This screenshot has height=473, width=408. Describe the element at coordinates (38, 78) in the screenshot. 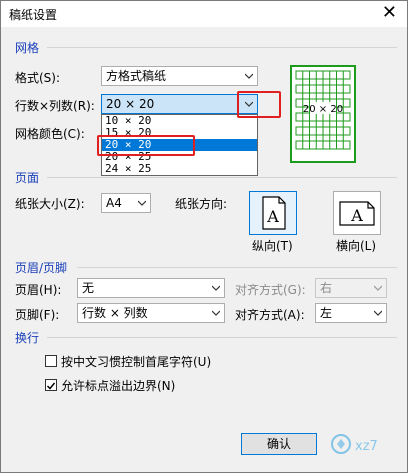

I see `format-label: 格式(S):` at that location.